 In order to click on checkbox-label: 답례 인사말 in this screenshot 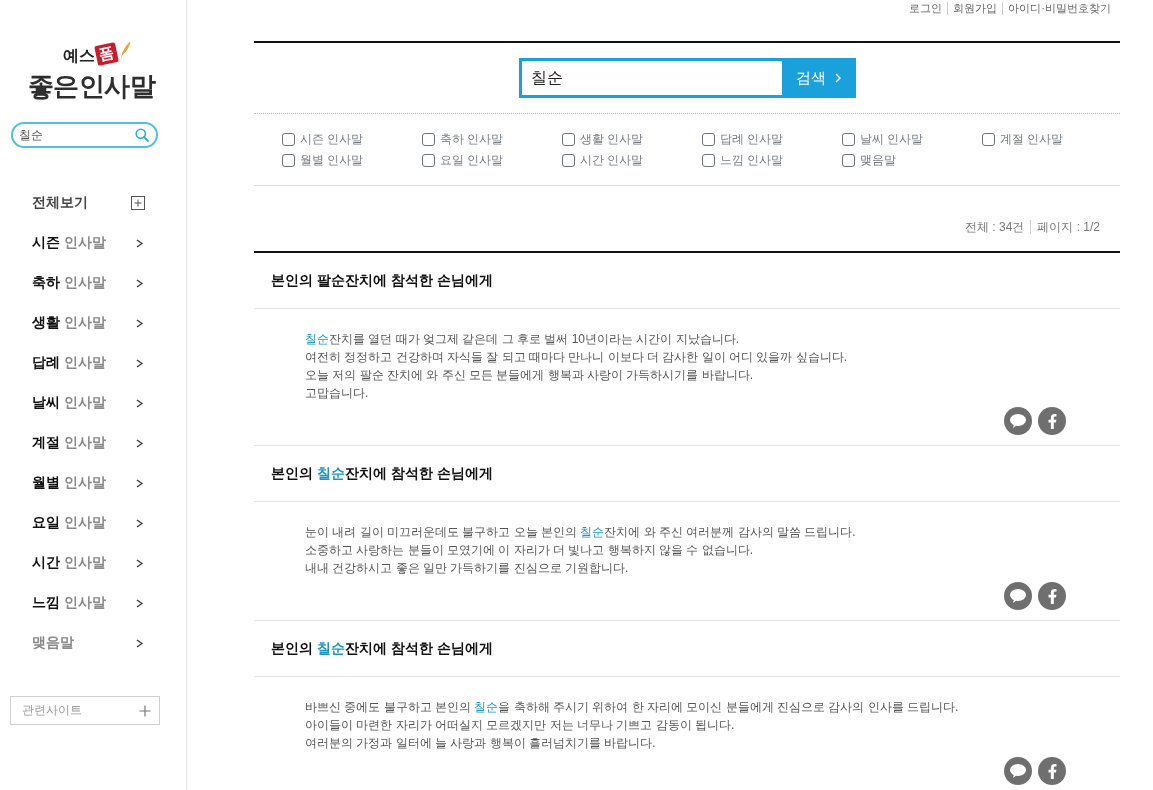, I will do `click(752, 139)`.